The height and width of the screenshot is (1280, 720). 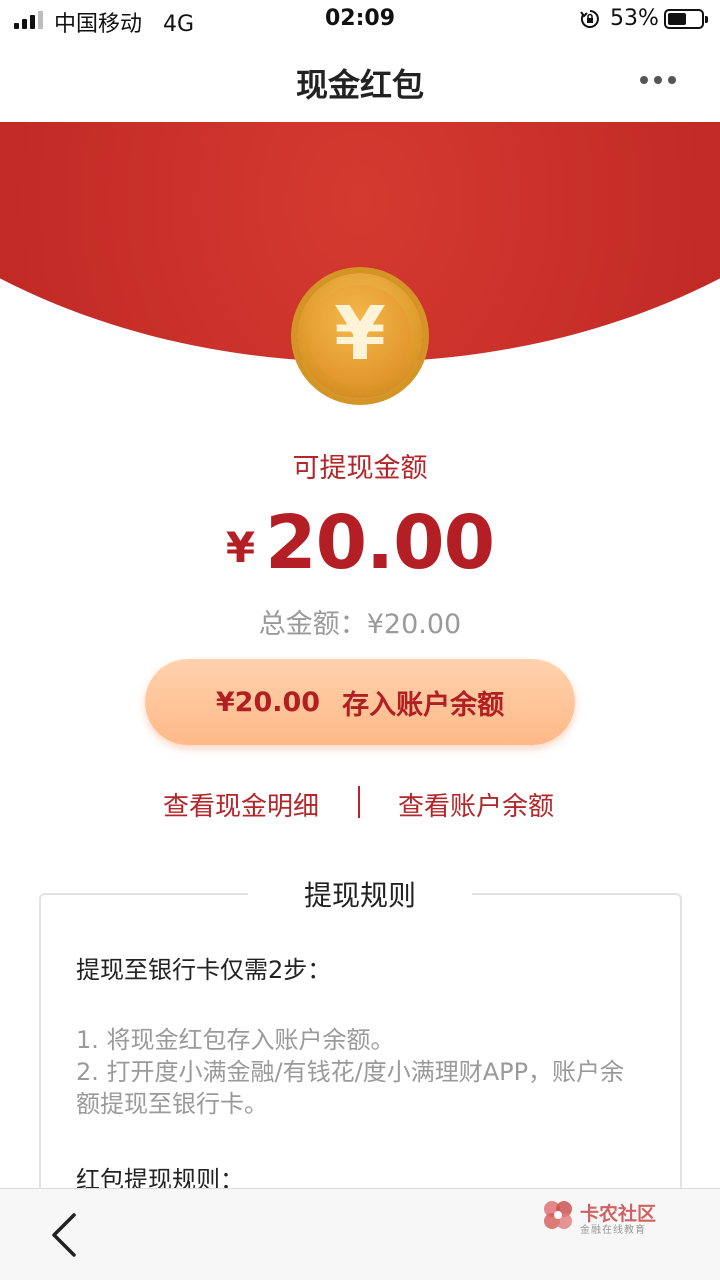 I want to click on back-icon, so click(x=64, y=1235).